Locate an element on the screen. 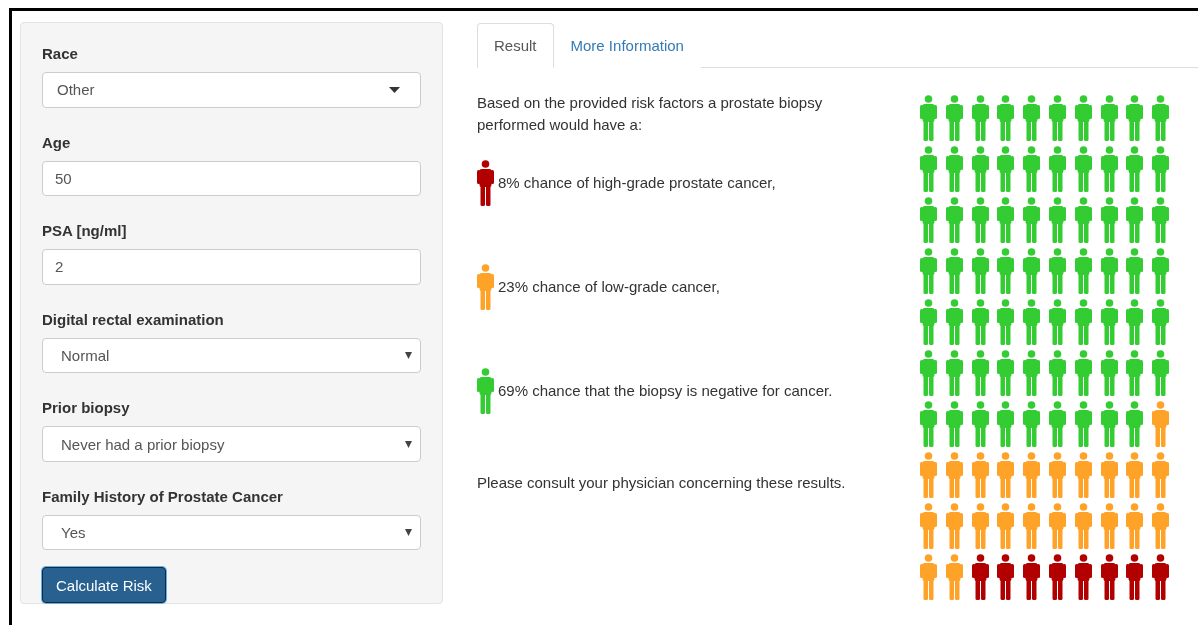 This screenshot has height=625, width=1198. outcome-text: 8% chance of high-grade prostate cancer, is located at coordinates (637, 183).